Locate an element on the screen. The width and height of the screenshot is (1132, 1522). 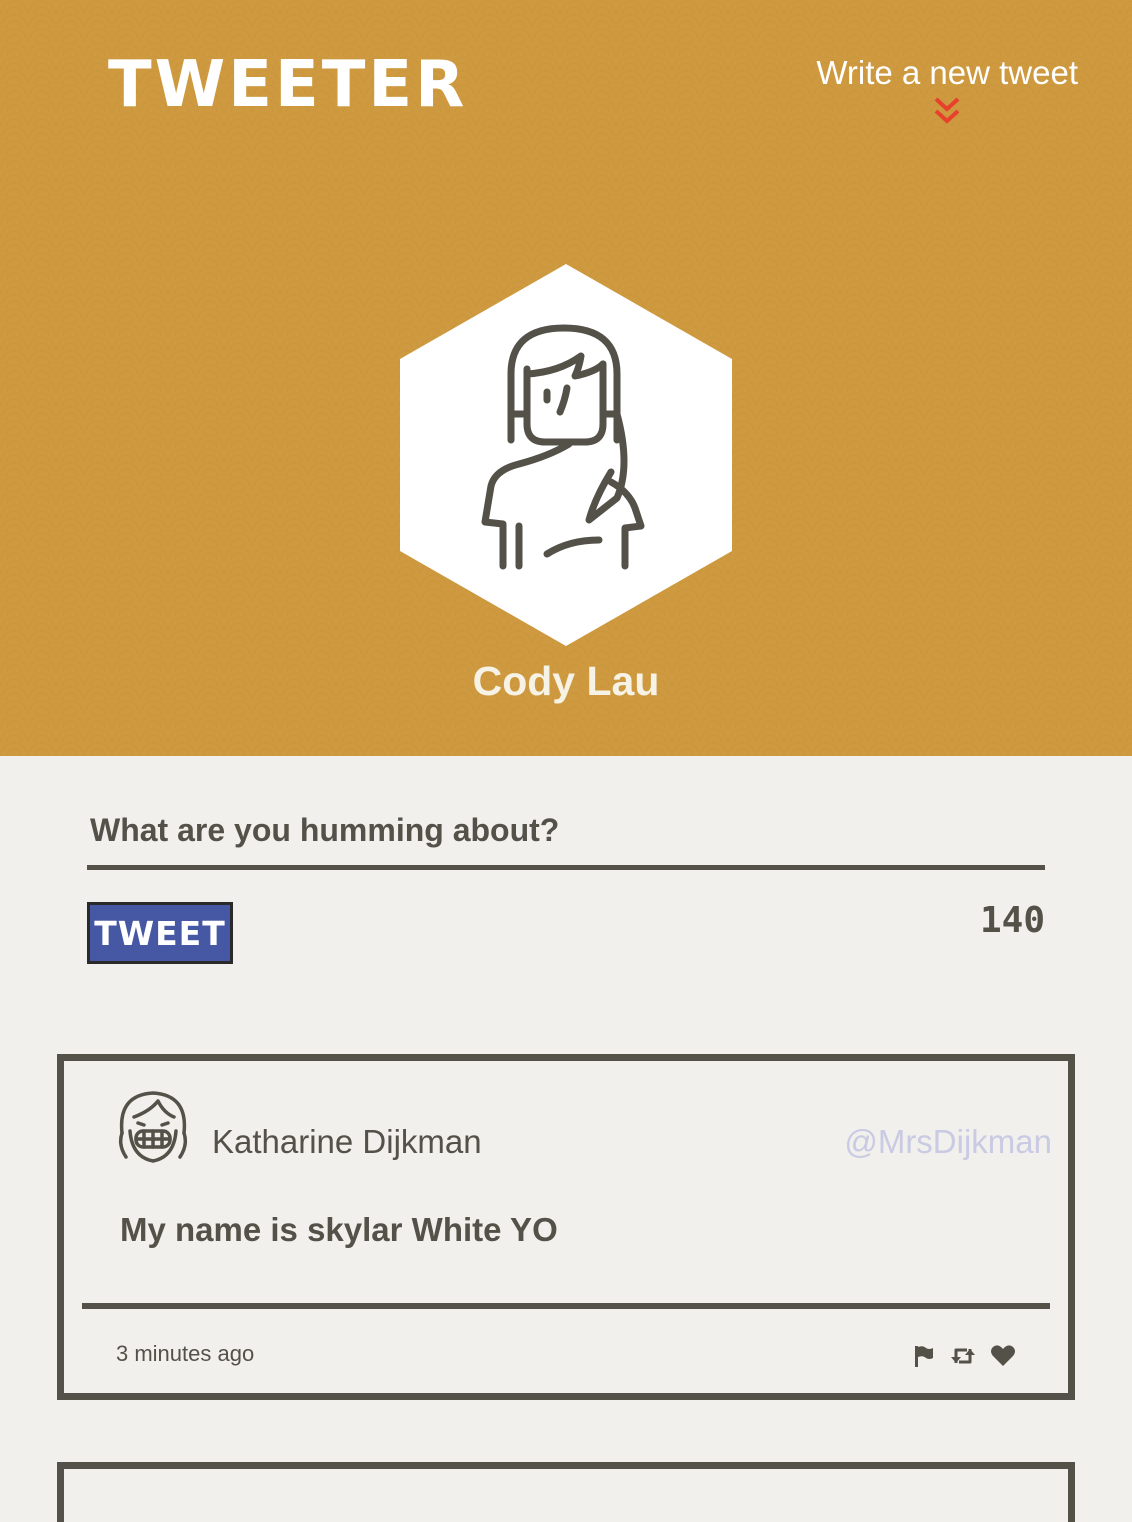
hexagon-avatar-icon is located at coordinates (566, 455).